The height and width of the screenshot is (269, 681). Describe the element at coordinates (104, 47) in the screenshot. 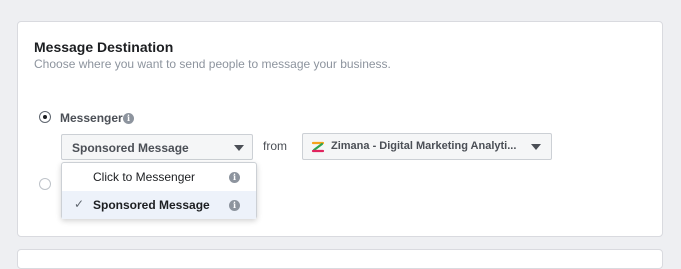

I see `section-title: Message Destination` at that location.